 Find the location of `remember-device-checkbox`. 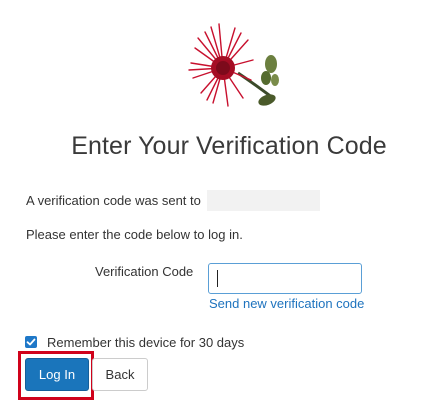

remember-device-checkbox is located at coordinates (31, 342).